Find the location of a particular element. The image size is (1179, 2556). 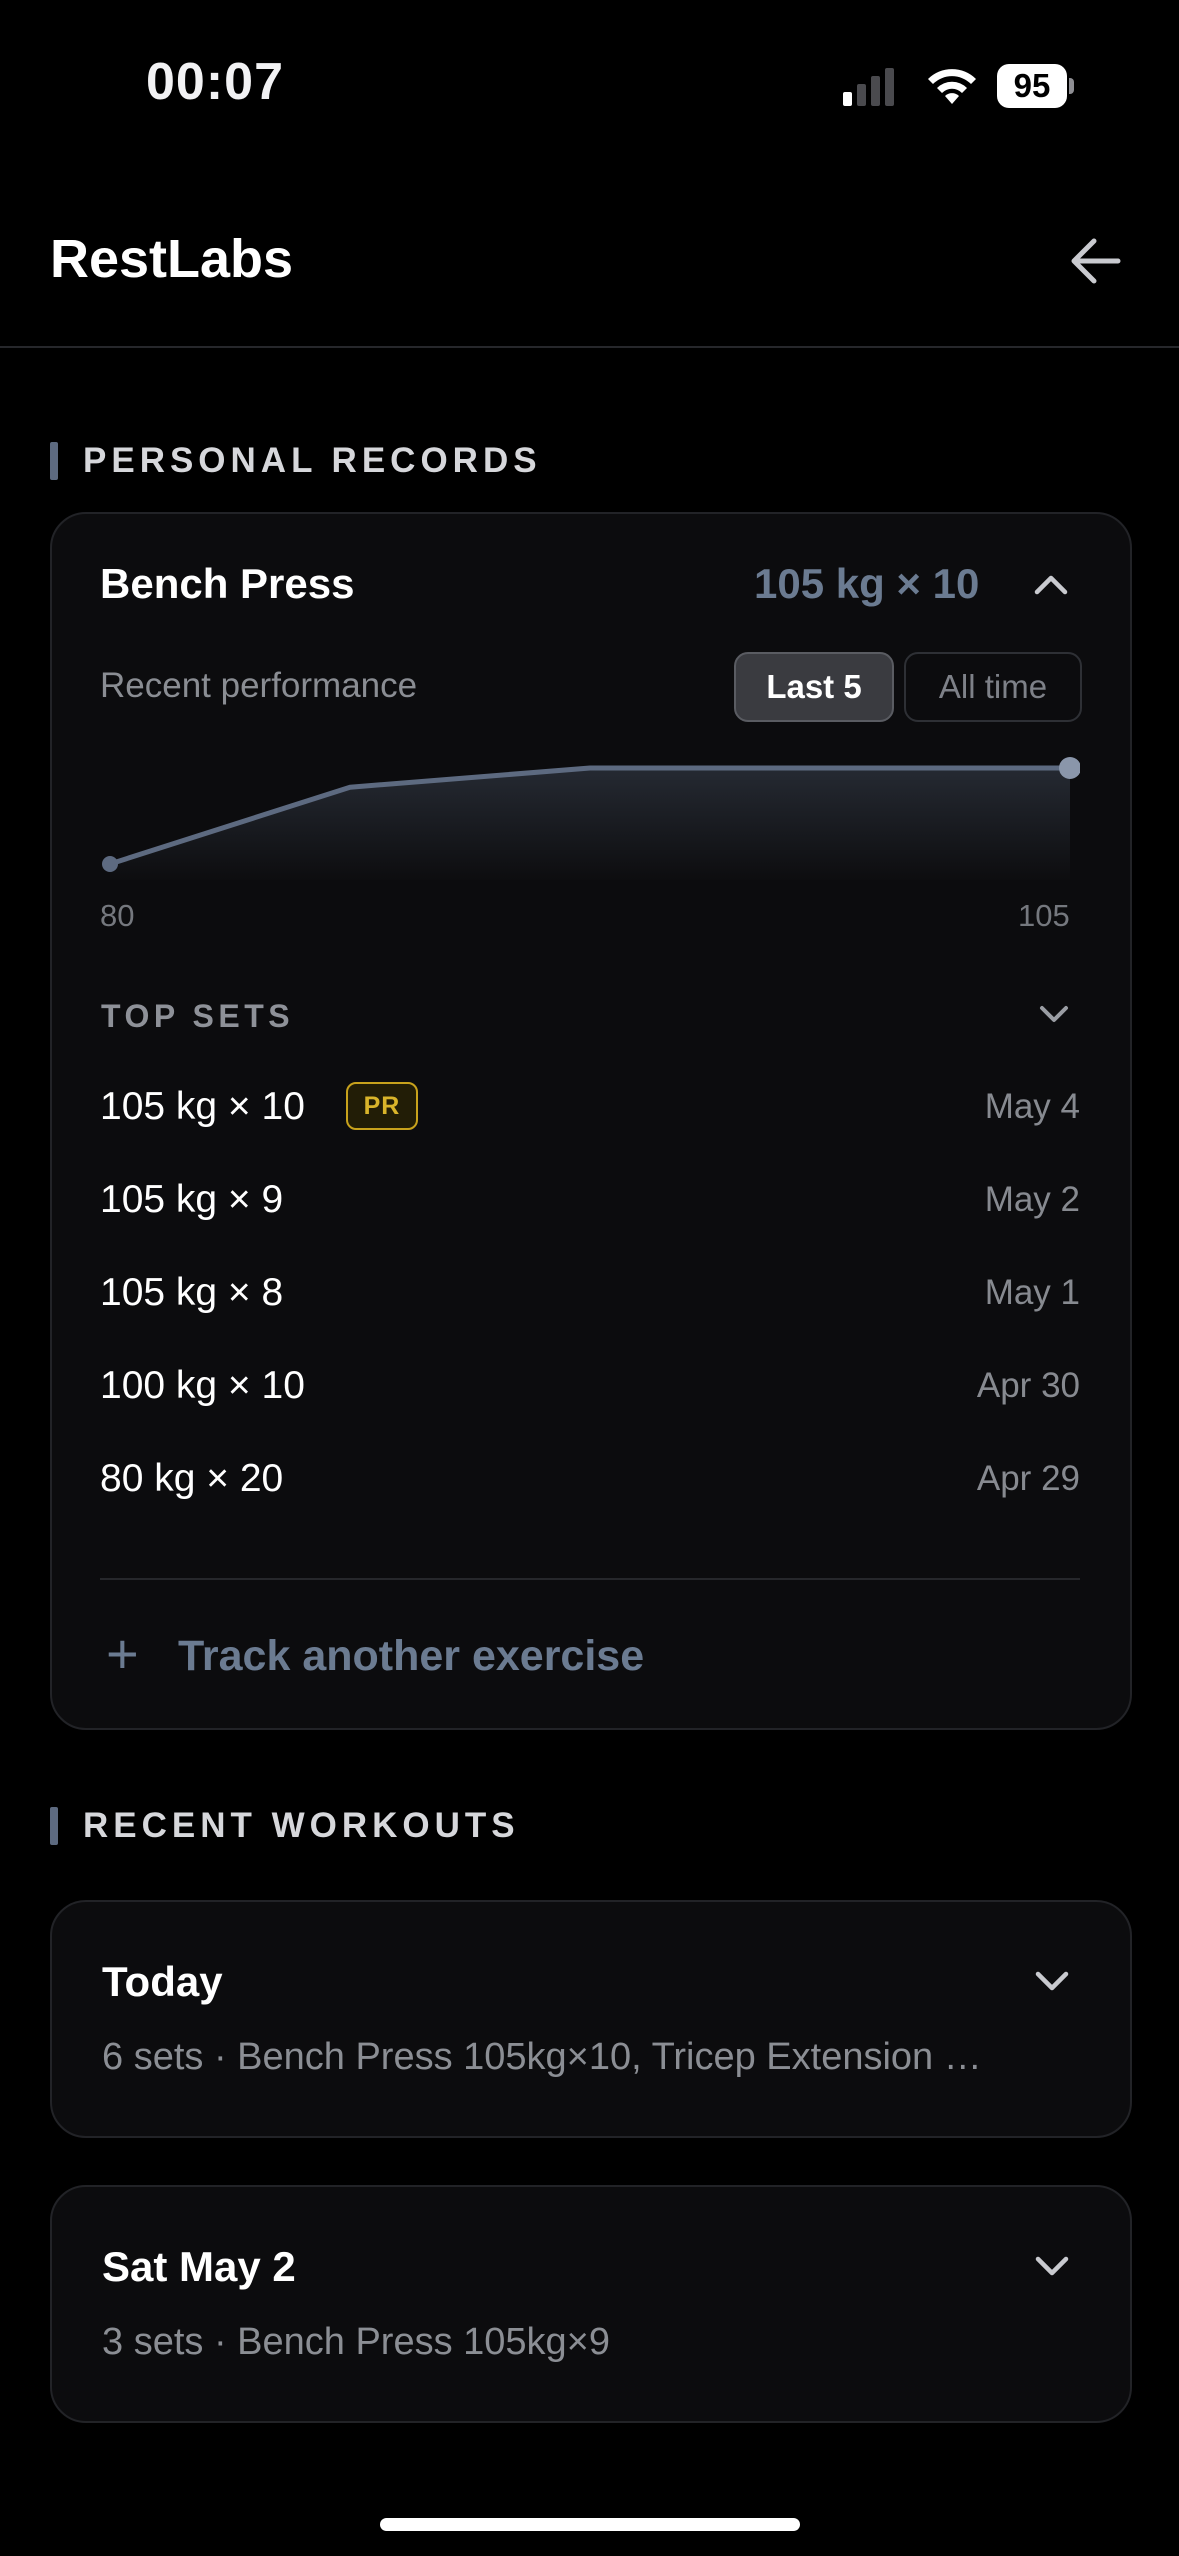

set-date: May 2 is located at coordinates (1032, 1199).